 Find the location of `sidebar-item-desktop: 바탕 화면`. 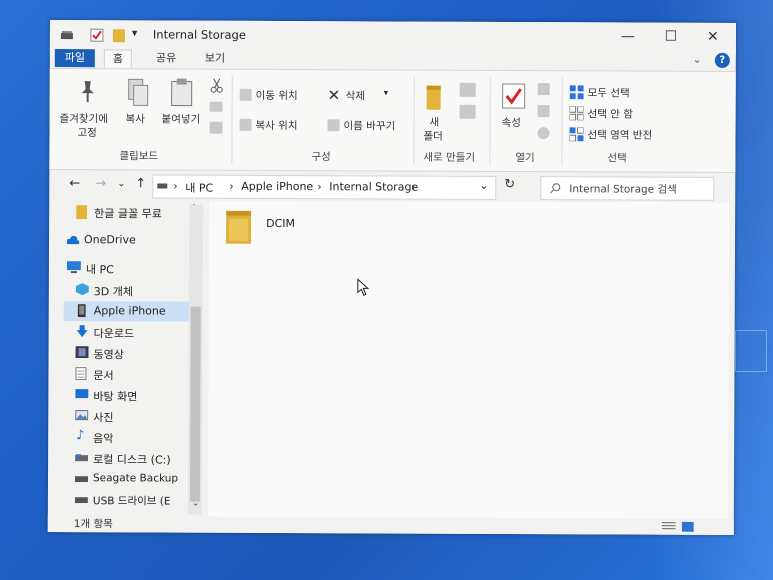

sidebar-item-desktop: 바탕 화면 is located at coordinates (129, 395).